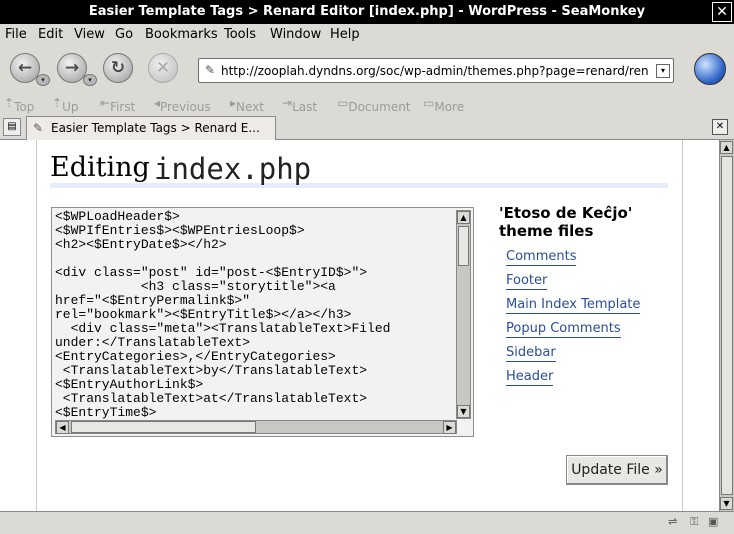 This screenshot has width=734, height=534. Describe the element at coordinates (345, 34) in the screenshot. I see `menu-help: Help` at that location.